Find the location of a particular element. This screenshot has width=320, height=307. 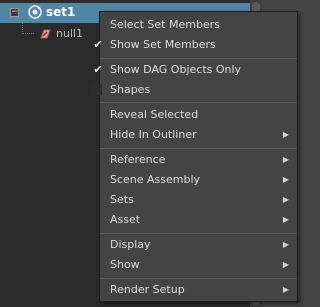

menu-item-label: Reveal Selected is located at coordinates (154, 114).